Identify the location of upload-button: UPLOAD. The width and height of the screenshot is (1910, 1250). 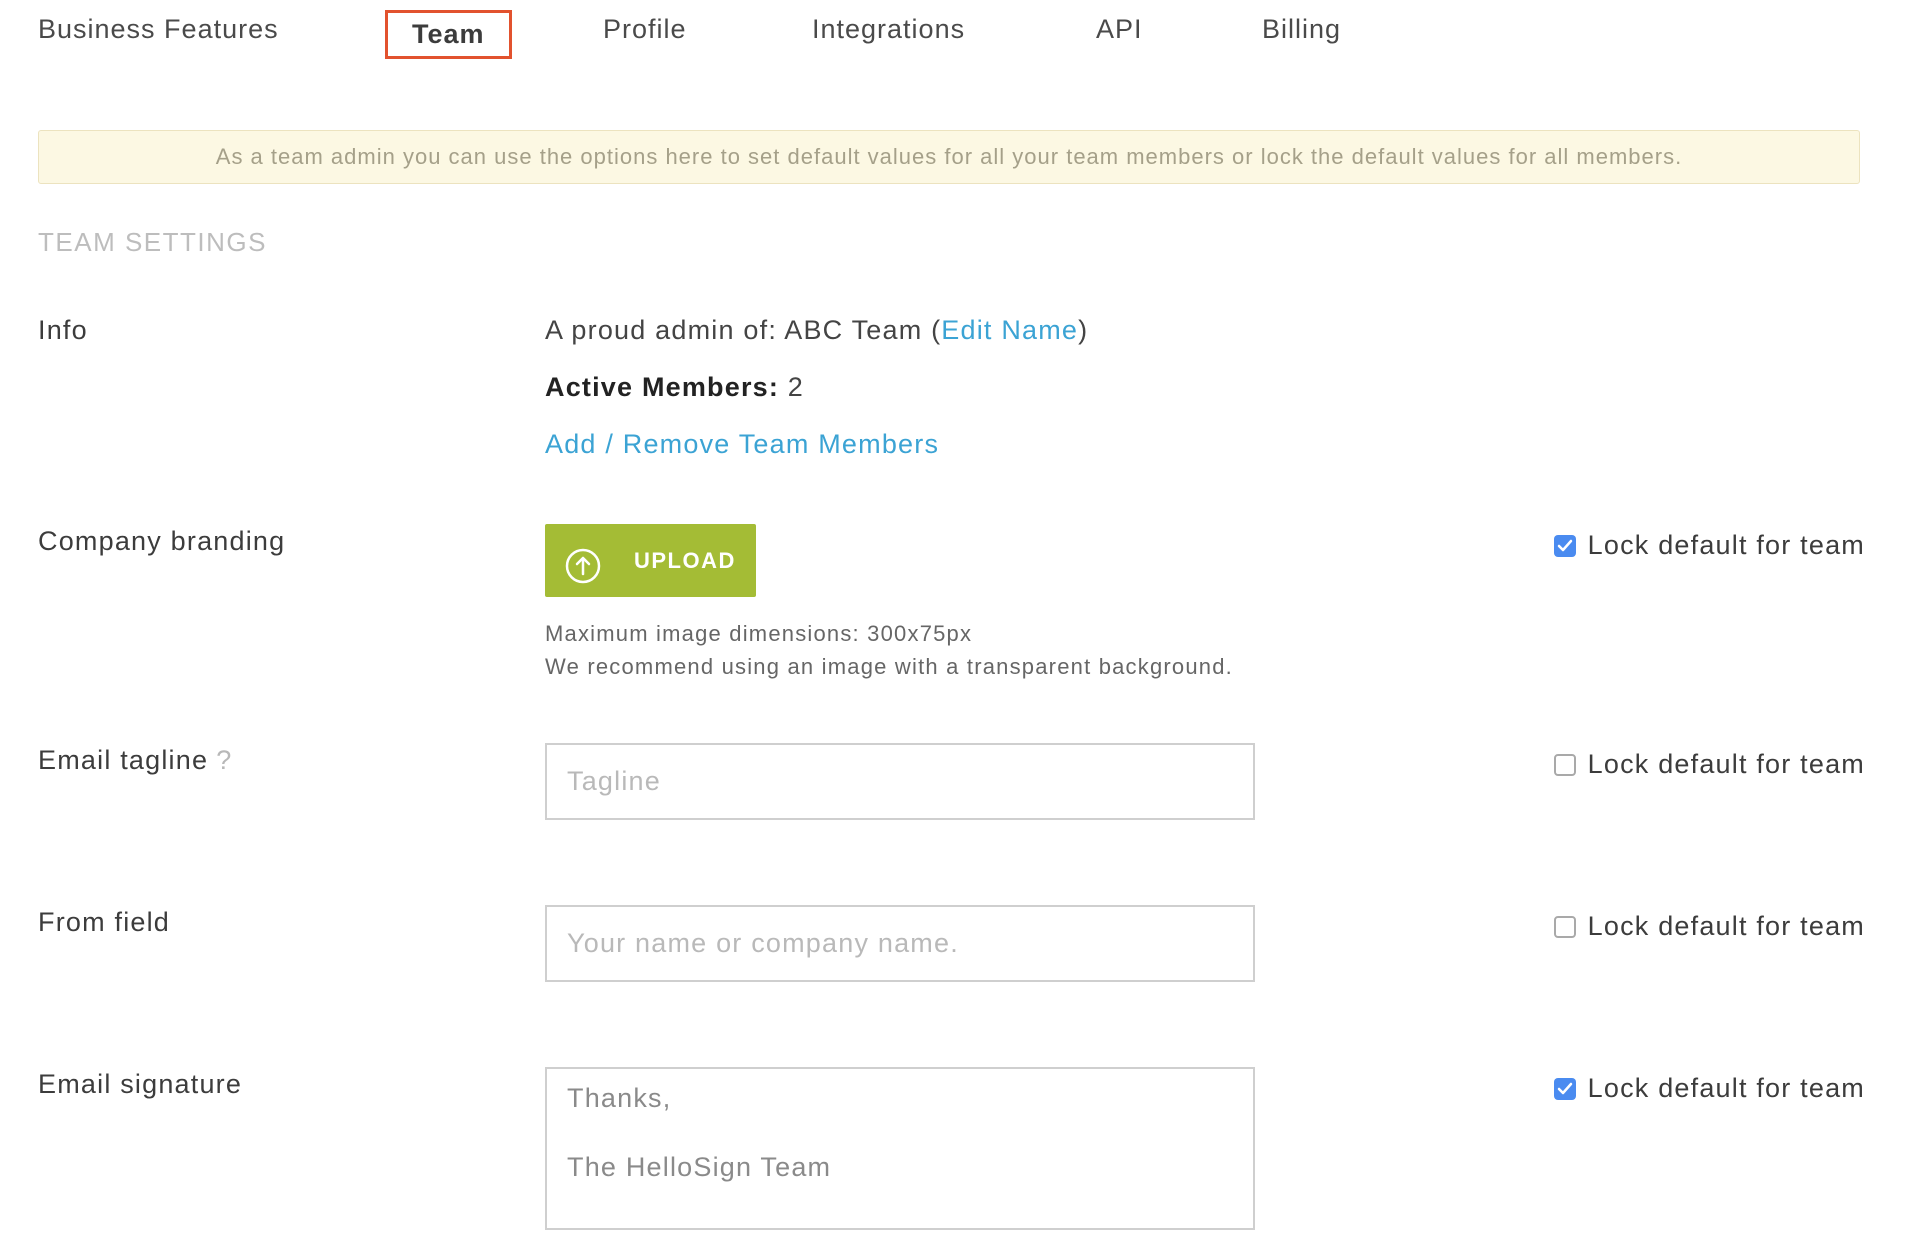
(650, 560).